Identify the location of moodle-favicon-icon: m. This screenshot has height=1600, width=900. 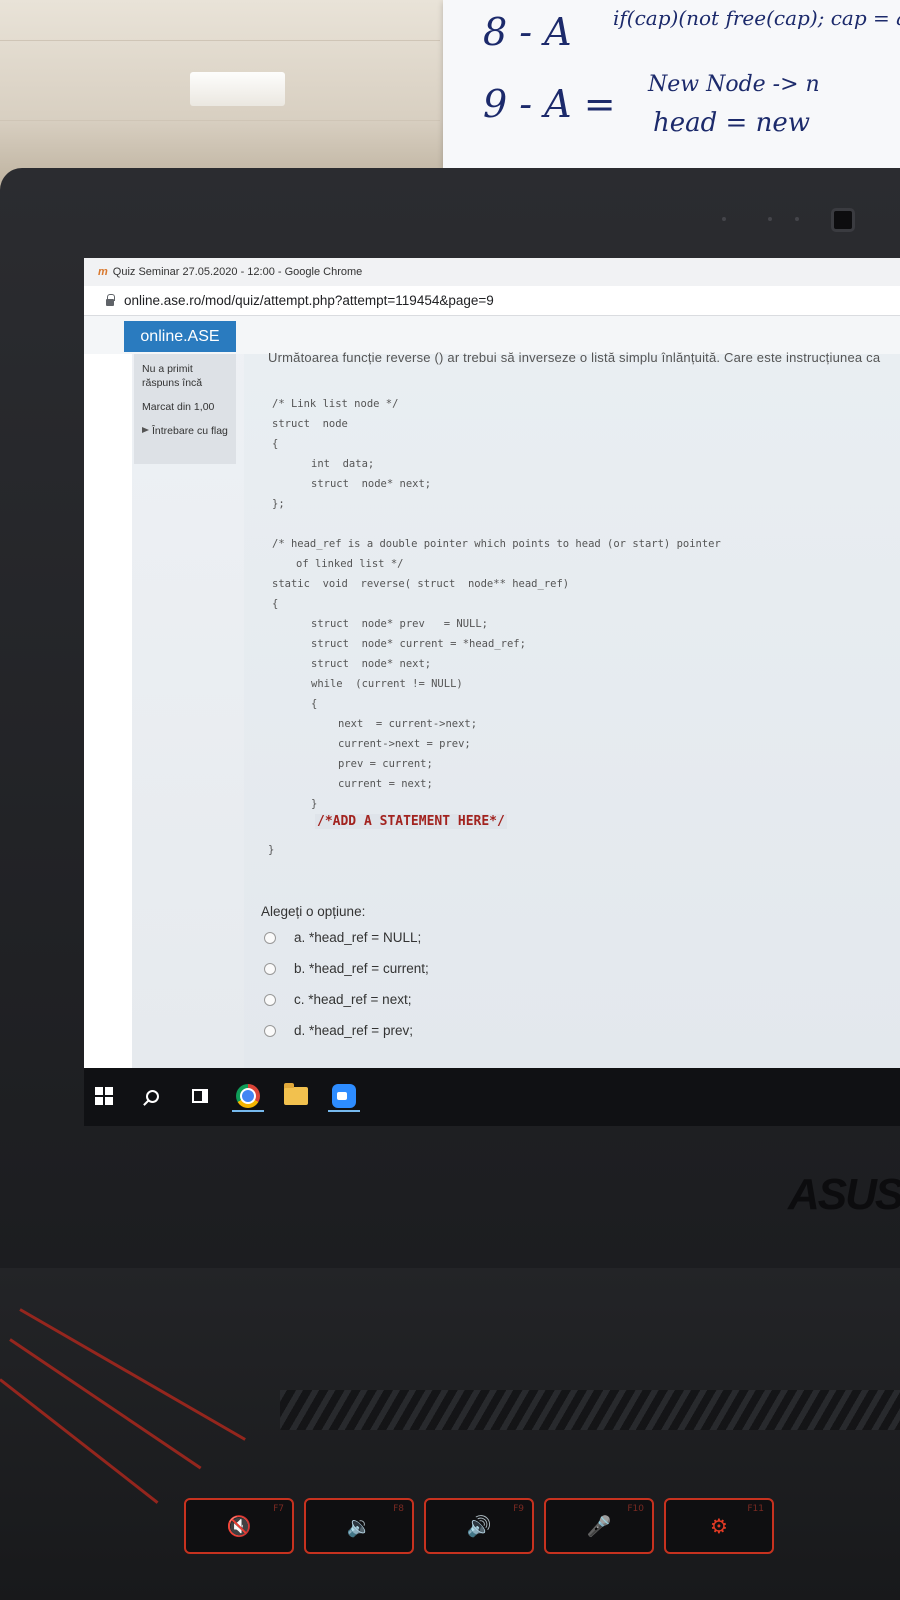
(103, 272).